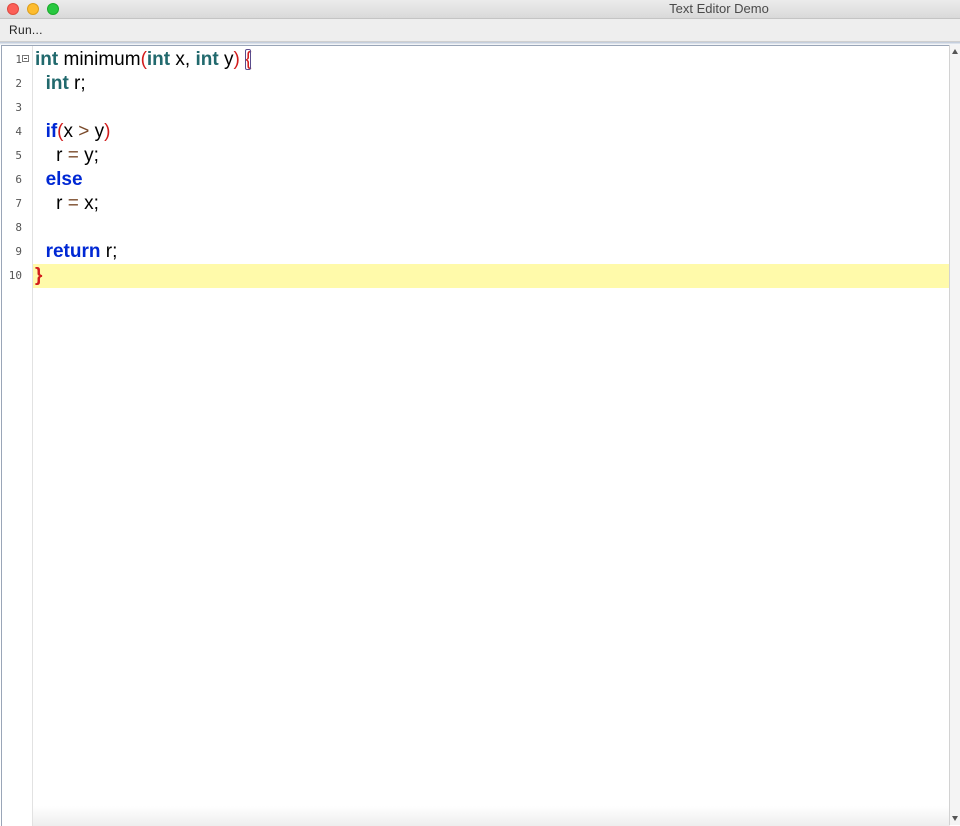  I want to click on line-number: 9, so click(18, 251).